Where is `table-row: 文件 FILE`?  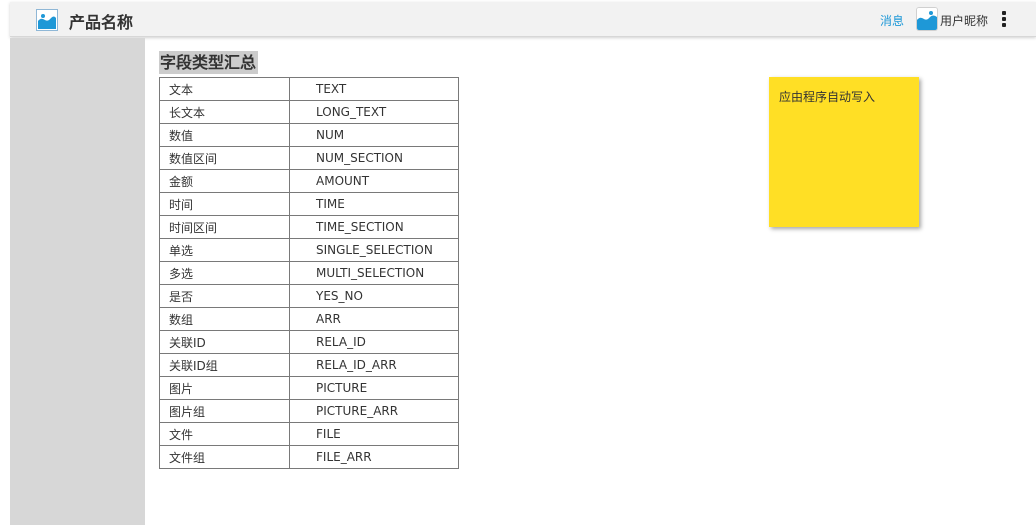 table-row: 文件 FILE is located at coordinates (309, 434).